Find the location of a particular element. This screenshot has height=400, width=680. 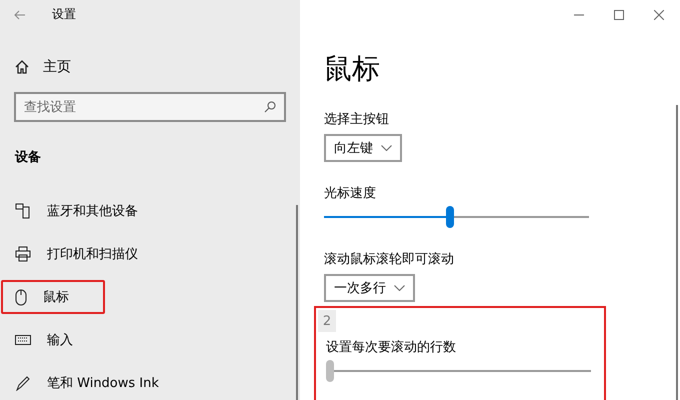

mouse-icon is located at coordinates (21, 297).